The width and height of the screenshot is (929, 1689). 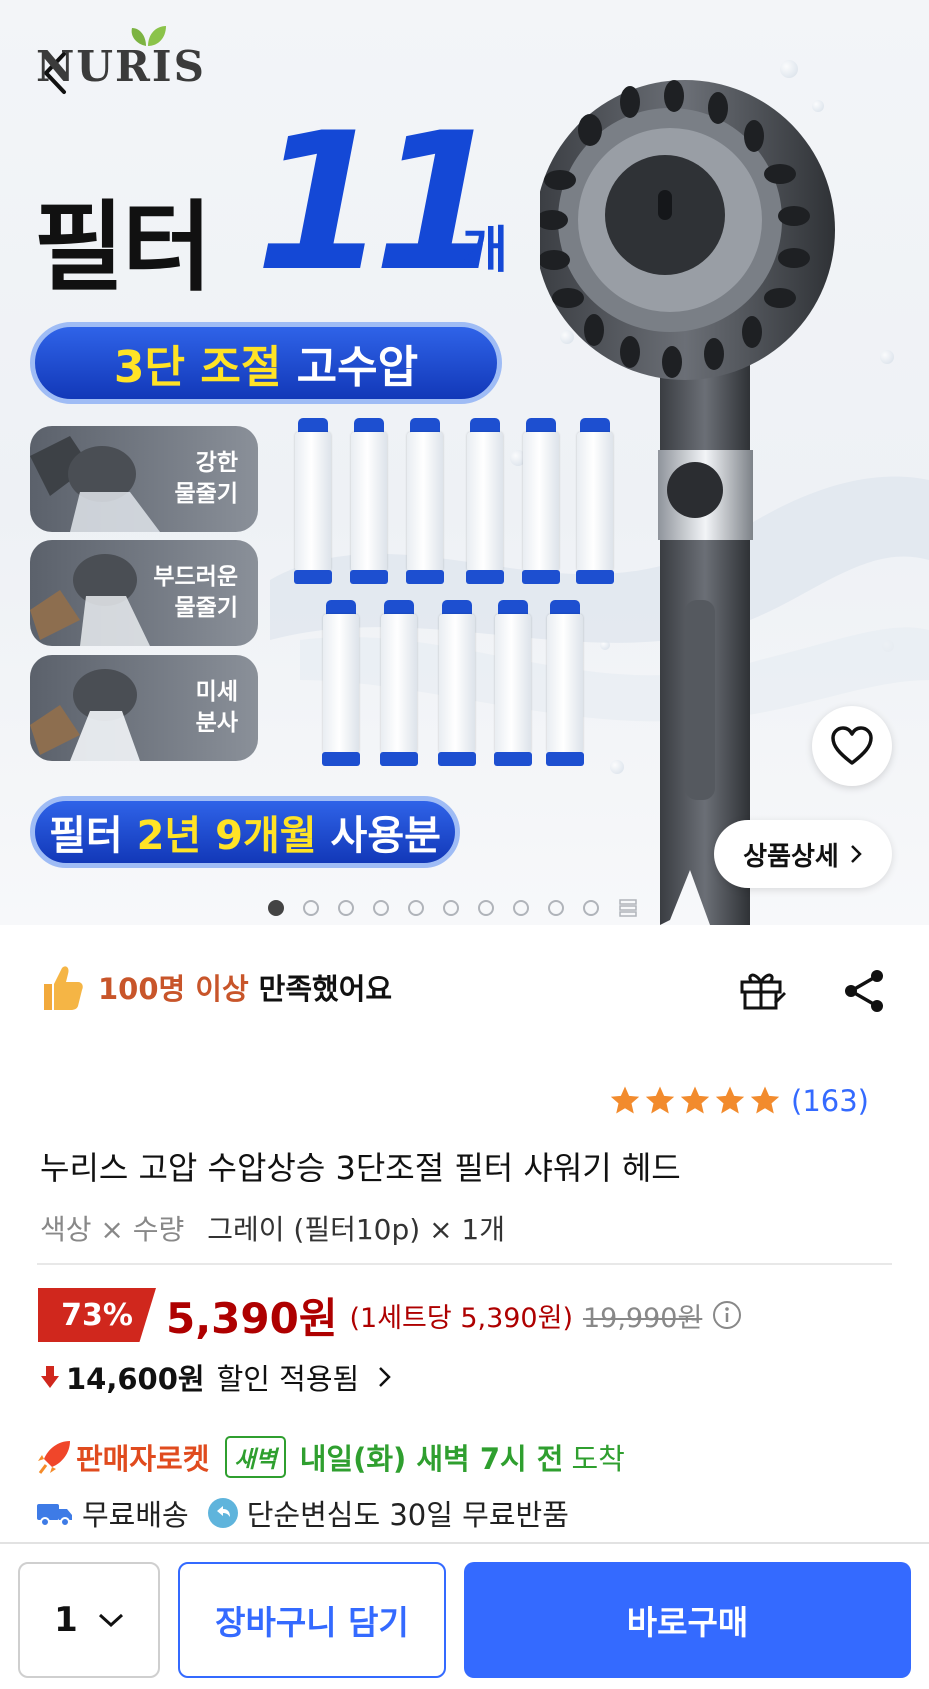 I want to click on strong-spray-icon, so click(x=95, y=484).